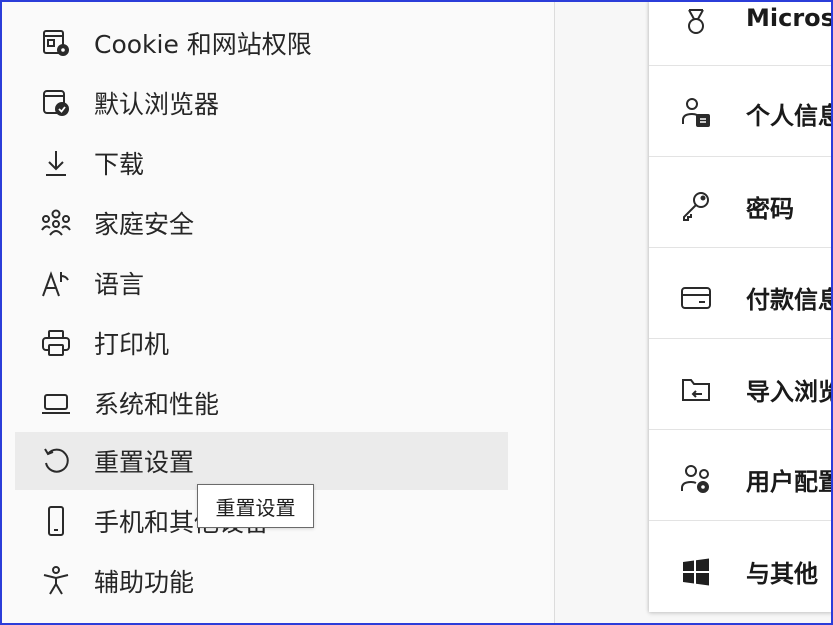  What do you see at coordinates (203, 44) in the screenshot?
I see `sidebar-item-label: Cookie 和网站权限` at bounding box center [203, 44].